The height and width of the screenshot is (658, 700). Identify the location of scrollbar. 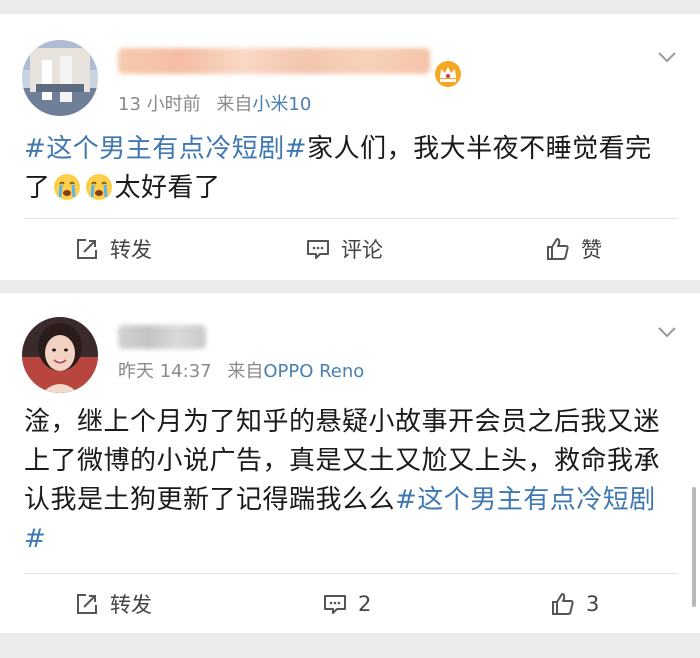
(694, 547).